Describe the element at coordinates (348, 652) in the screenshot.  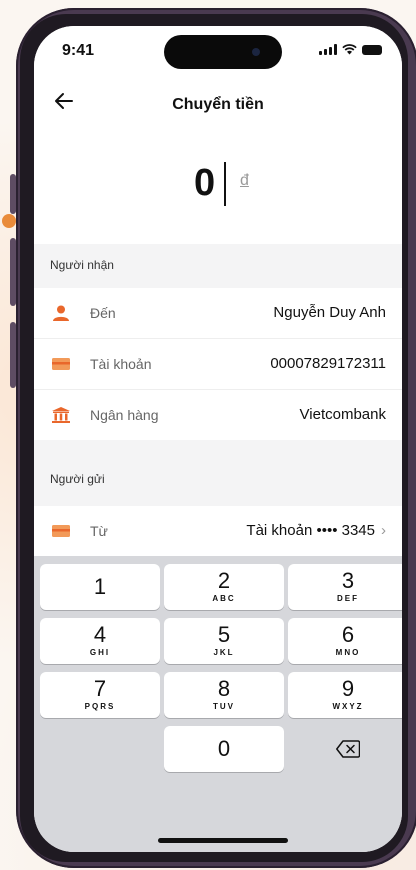
I see `key-letters: MNO` at that location.